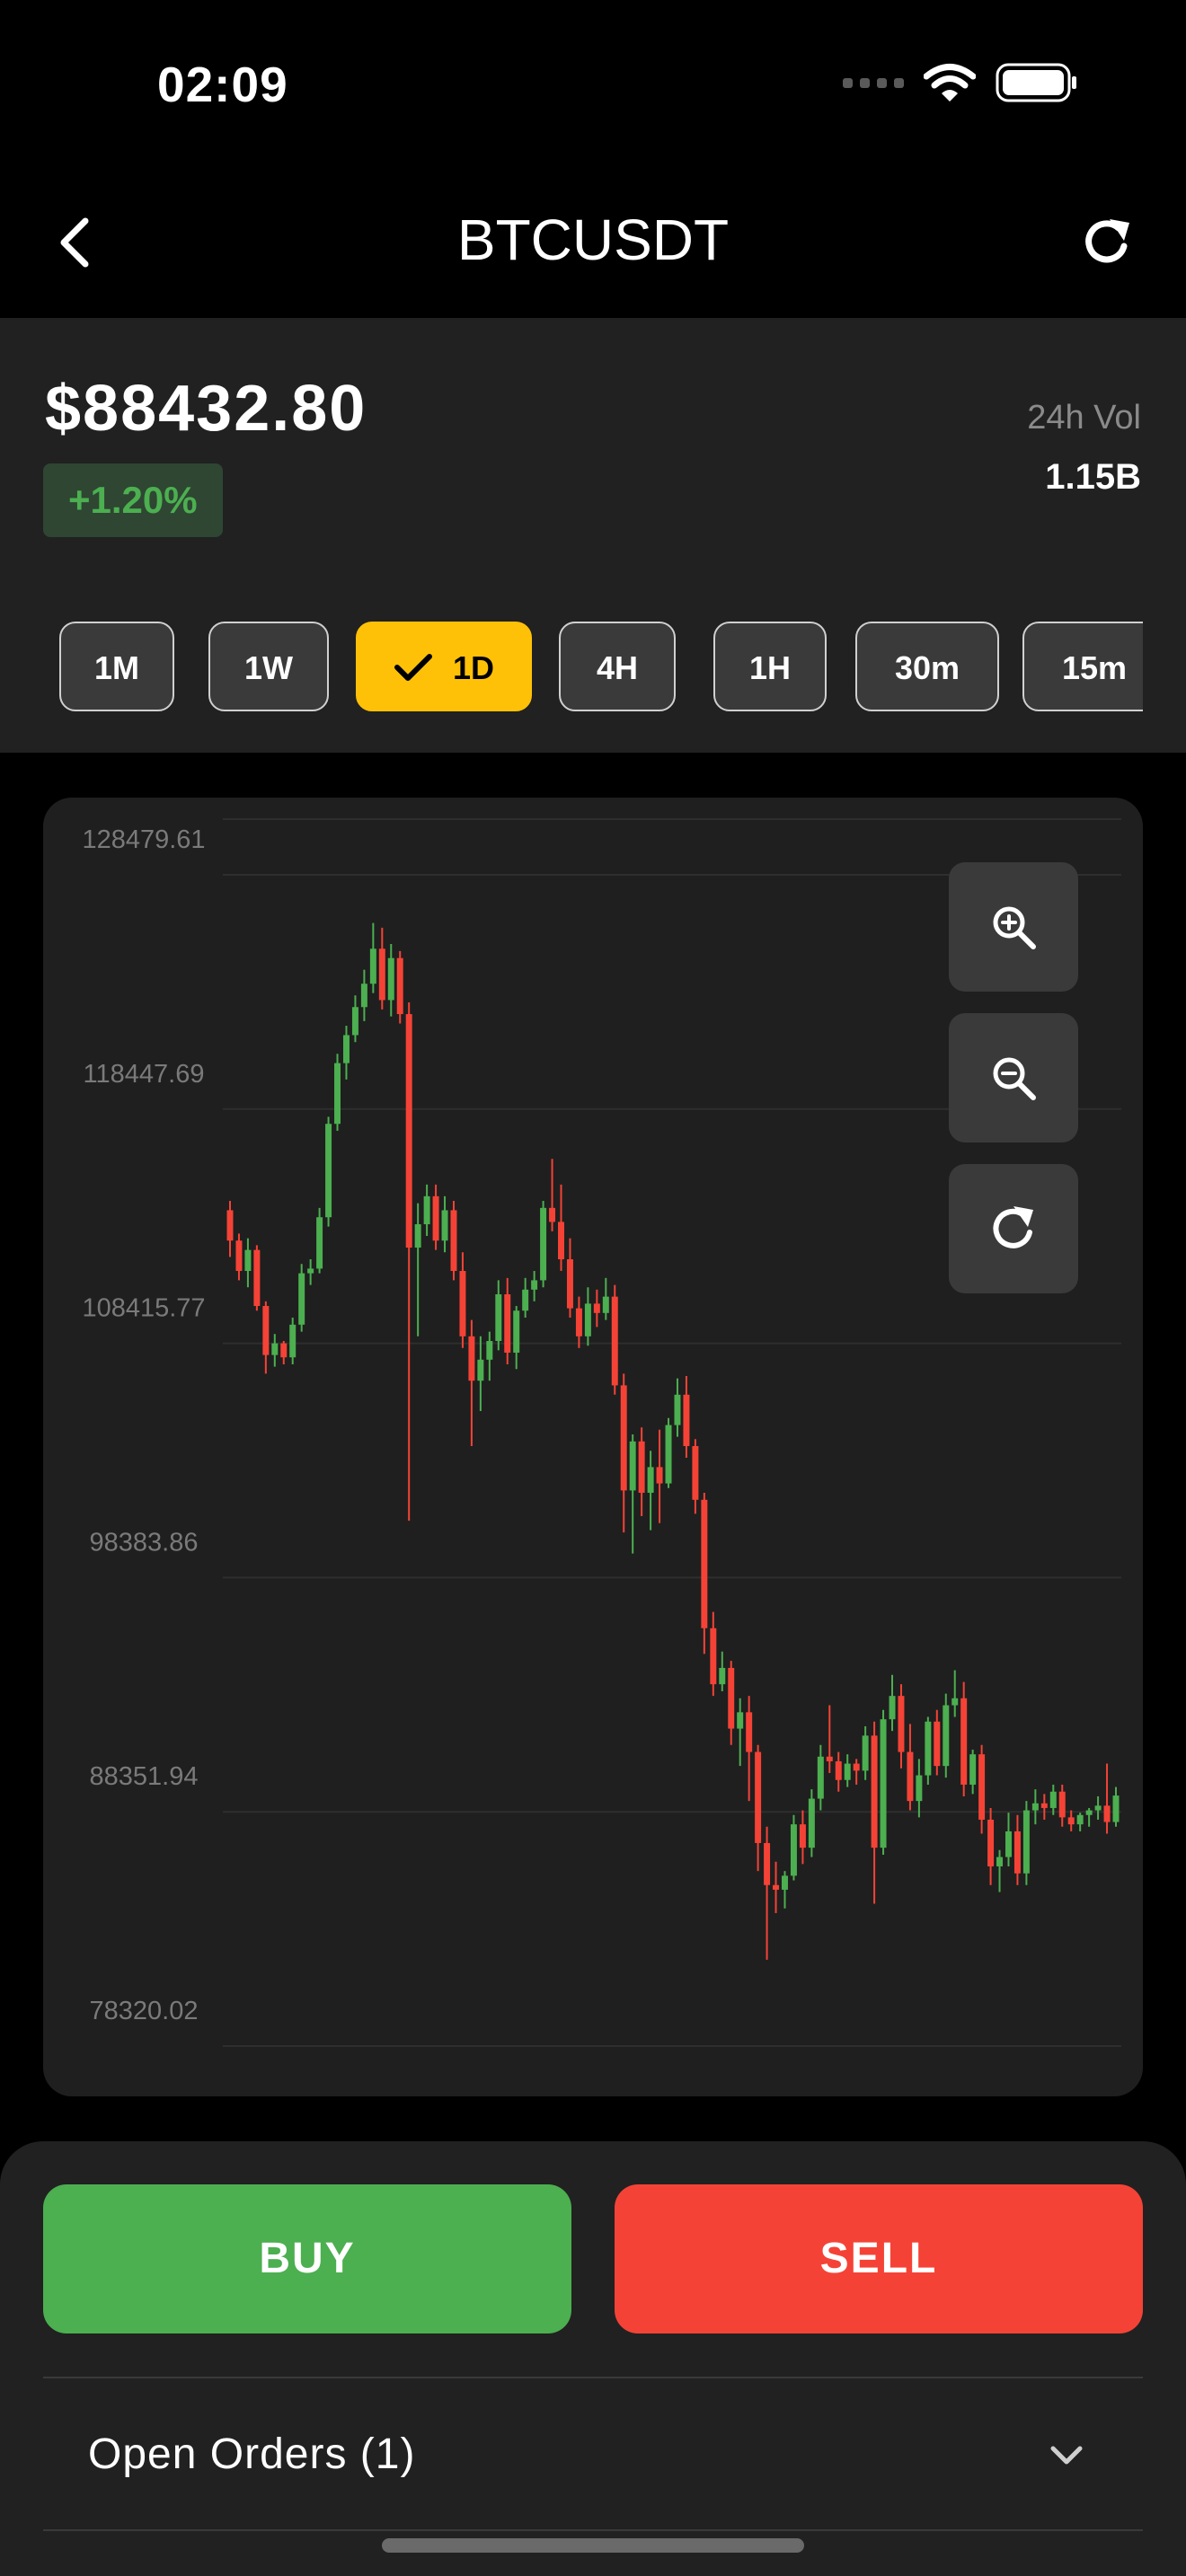 This screenshot has height=2576, width=1186. I want to click on buy-button: BUY, so click(307, 2258).